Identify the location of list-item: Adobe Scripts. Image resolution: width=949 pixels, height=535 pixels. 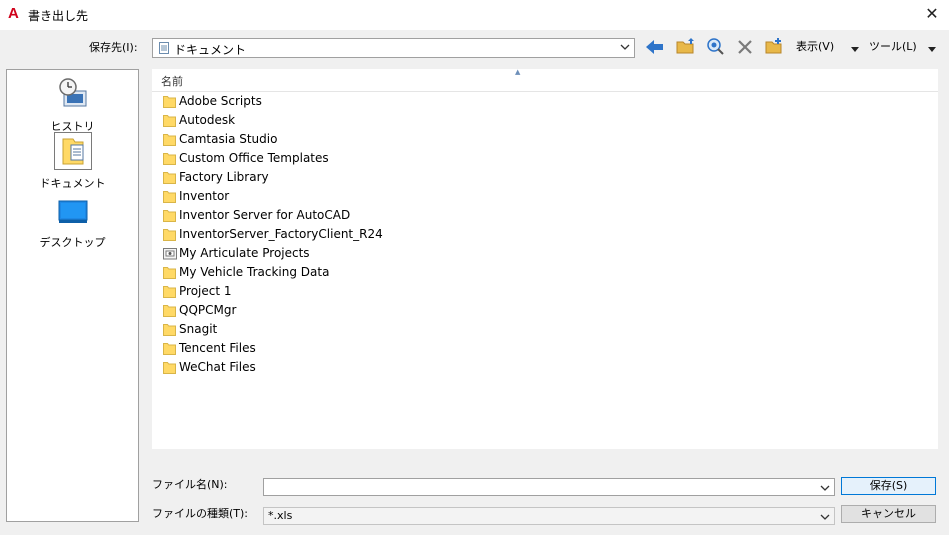
(360, 101).